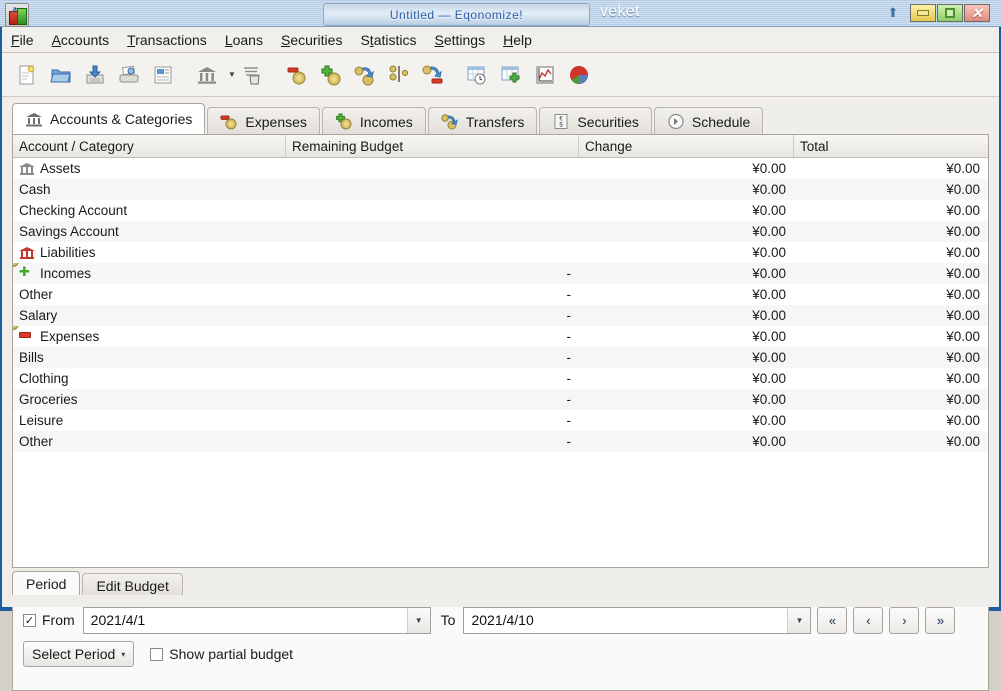 This screenshot has height=691, width=1001. Describe the element at coordinates (157, 654) in the screenshot. I see `show-partial-budget-checkbox` at that location.